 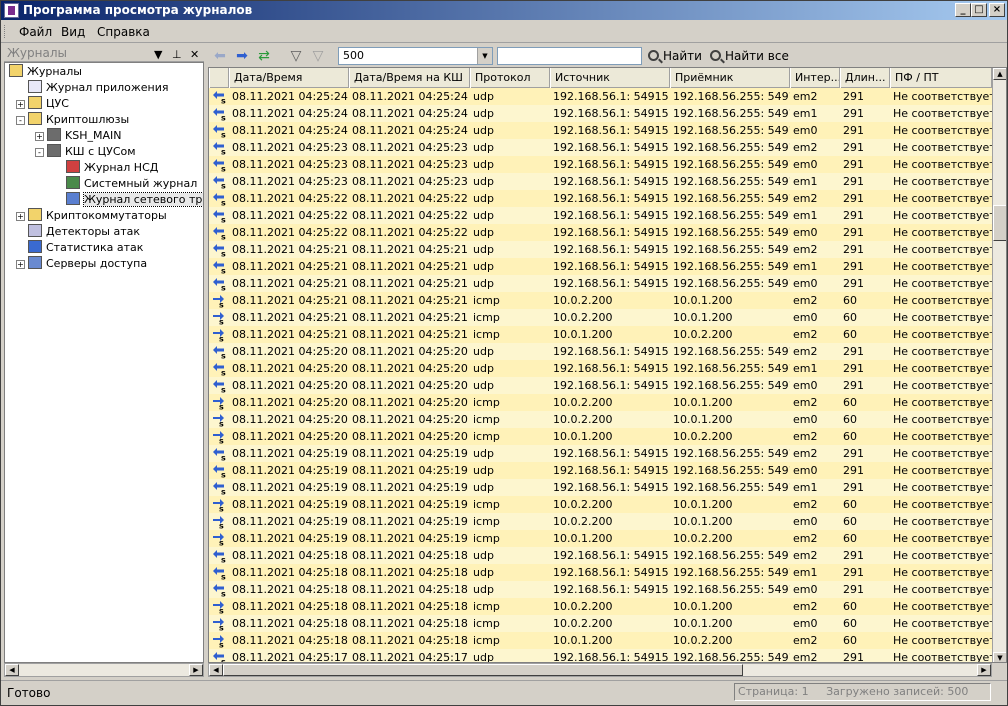 What do you see at coordinates (158, 54) in the screenshot?
I see `panel-dropdown-icon: ▼` at bounding box center [158, 54].